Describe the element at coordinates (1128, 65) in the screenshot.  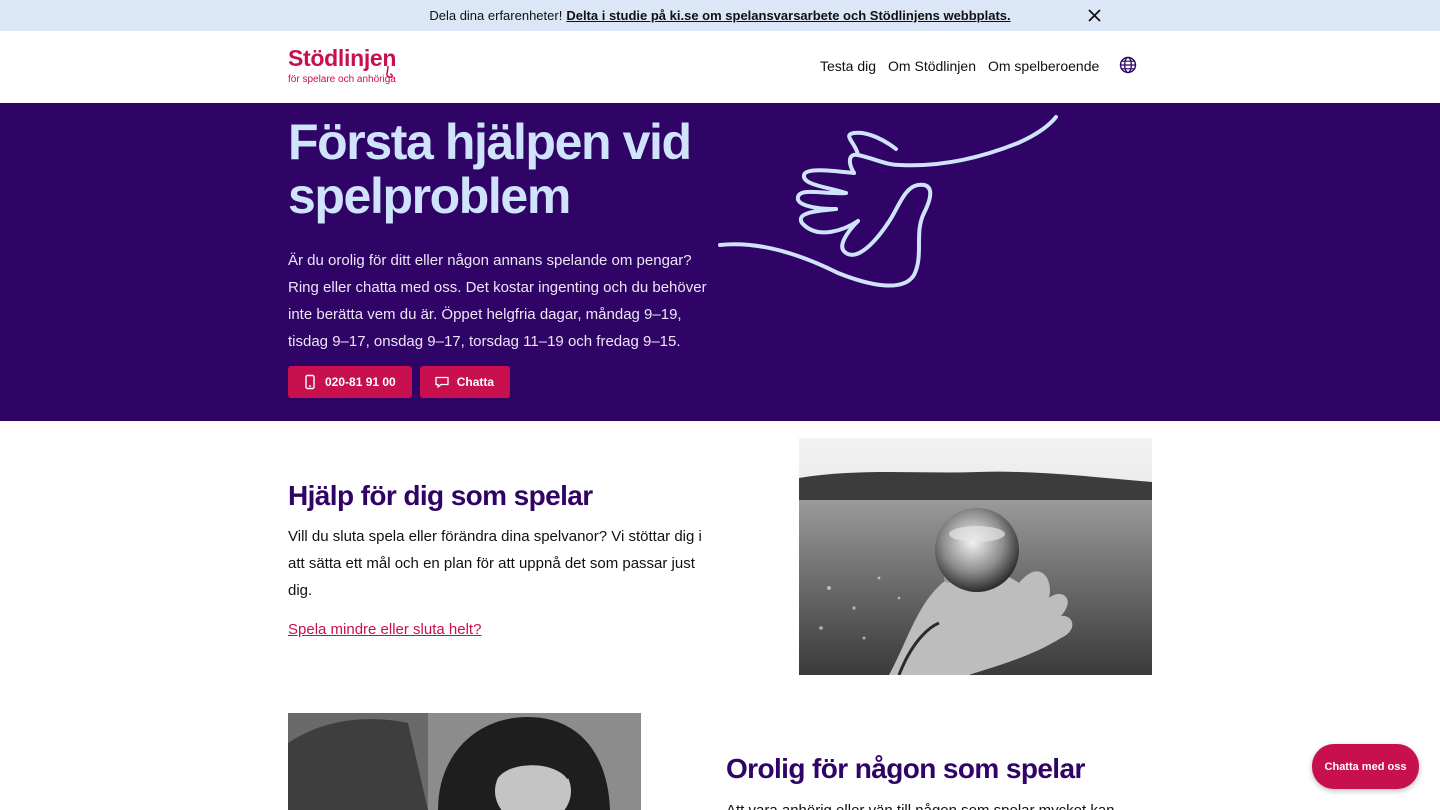
I see `globe-icon` at that location.